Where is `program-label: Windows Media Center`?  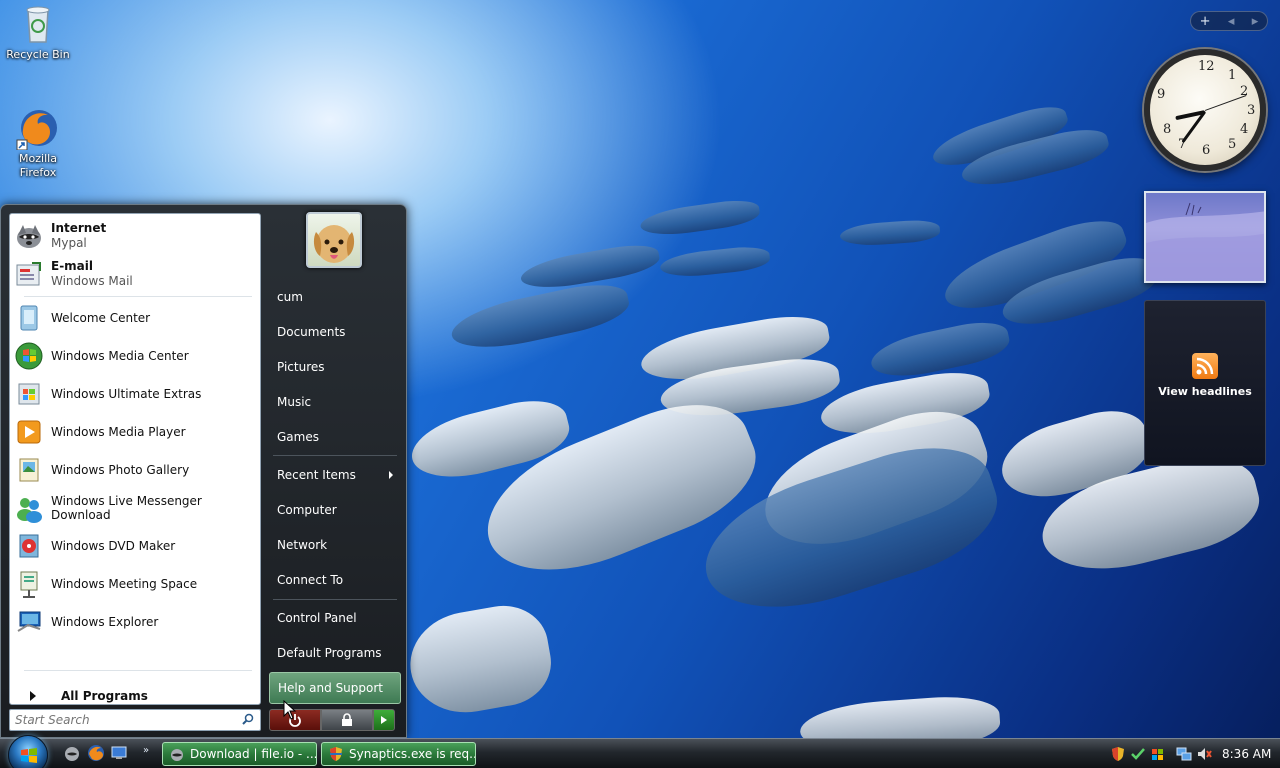 program-label: Windows Media Center is located at coordinates (120, 356).